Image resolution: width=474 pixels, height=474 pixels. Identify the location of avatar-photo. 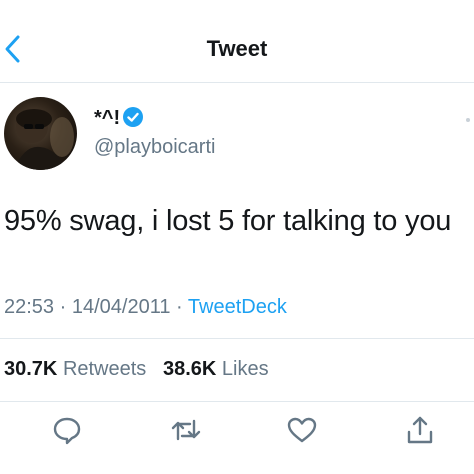
(44, 139).